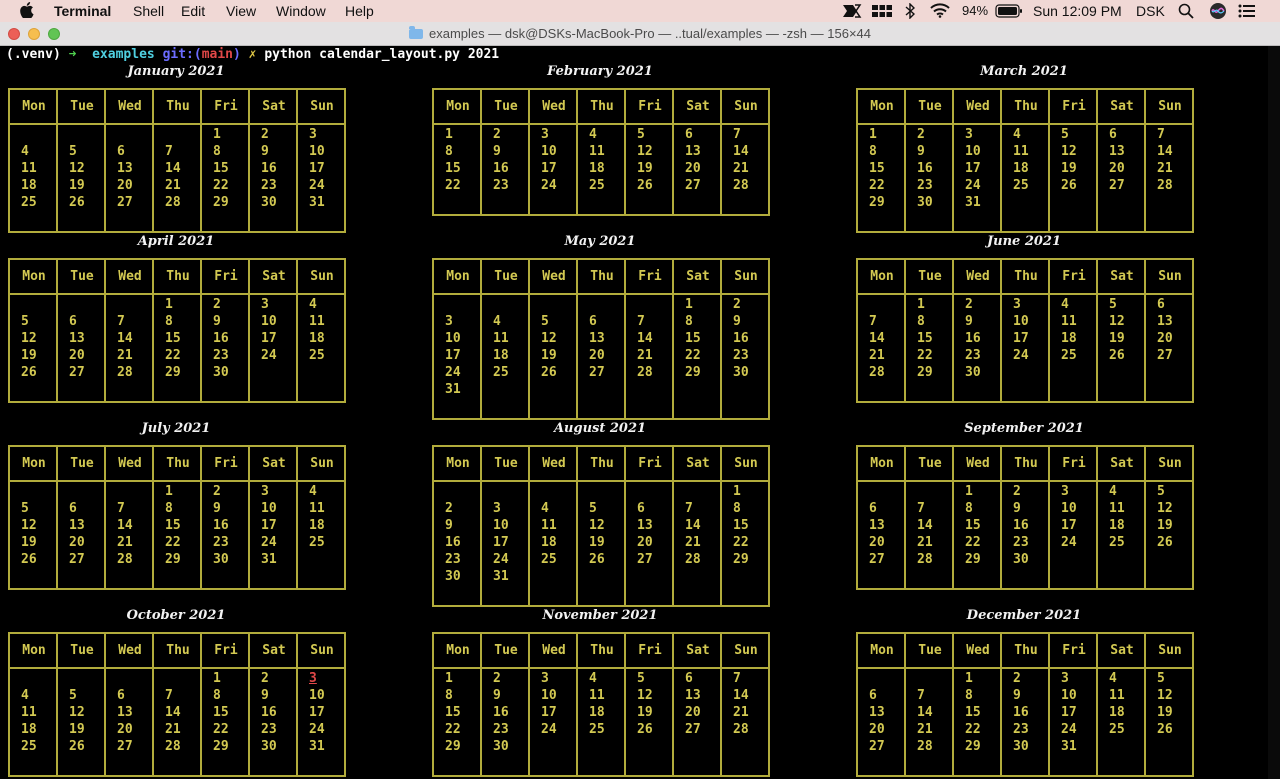 The image size is (1280, 779). Describe the element at coordinates (1117, 185) in the screenshot. I see `calendar-day: 27` at that location.